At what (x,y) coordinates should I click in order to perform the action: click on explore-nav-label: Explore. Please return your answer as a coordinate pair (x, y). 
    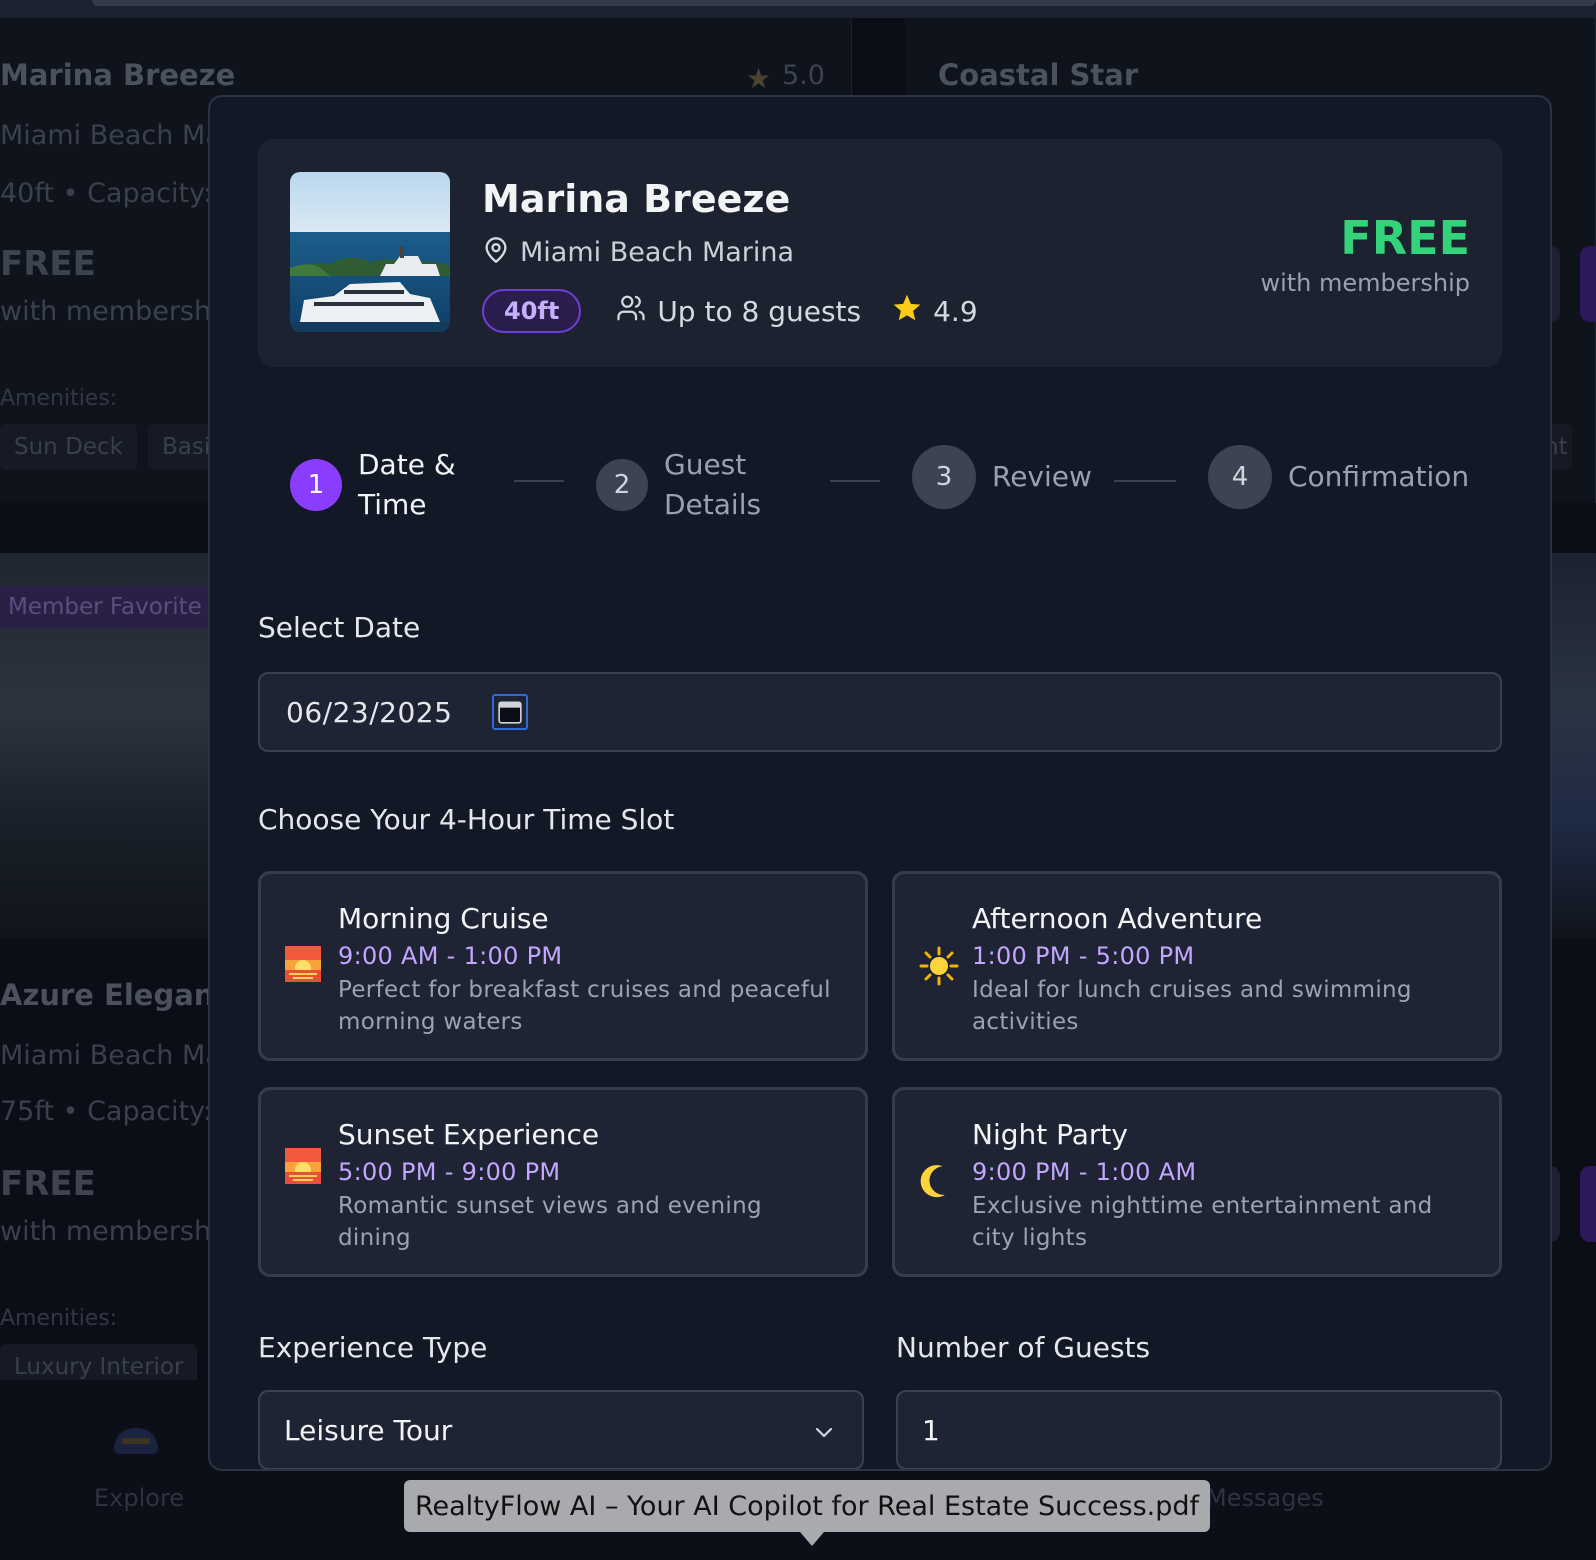
    Looking at the image, I should click on (139, 1498).